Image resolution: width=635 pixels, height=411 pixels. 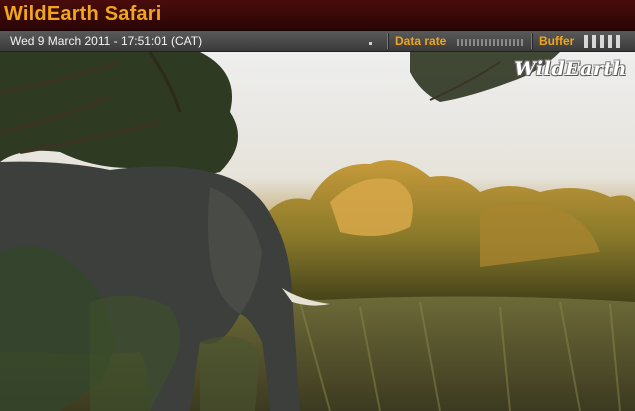 I want to click on data-rate-meter, so click(x=491, y=42).